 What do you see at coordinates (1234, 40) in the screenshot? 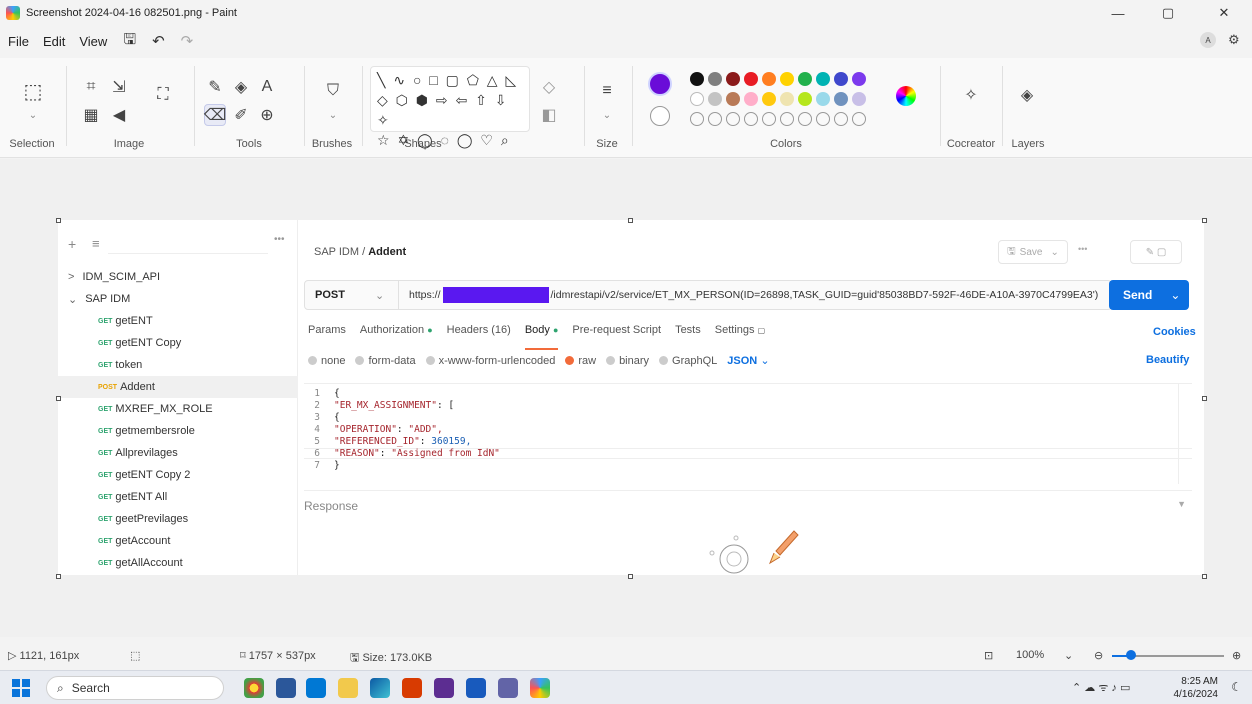
I see `gear-icon: ⚙` at bounding box center [1234, 40].